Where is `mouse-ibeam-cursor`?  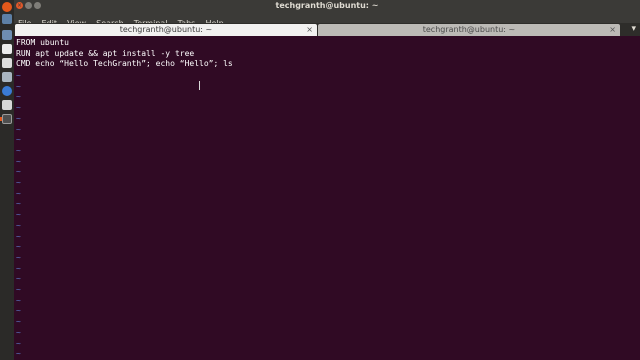 mouse-ibeam-cursor is located at coordinates (199, 85).